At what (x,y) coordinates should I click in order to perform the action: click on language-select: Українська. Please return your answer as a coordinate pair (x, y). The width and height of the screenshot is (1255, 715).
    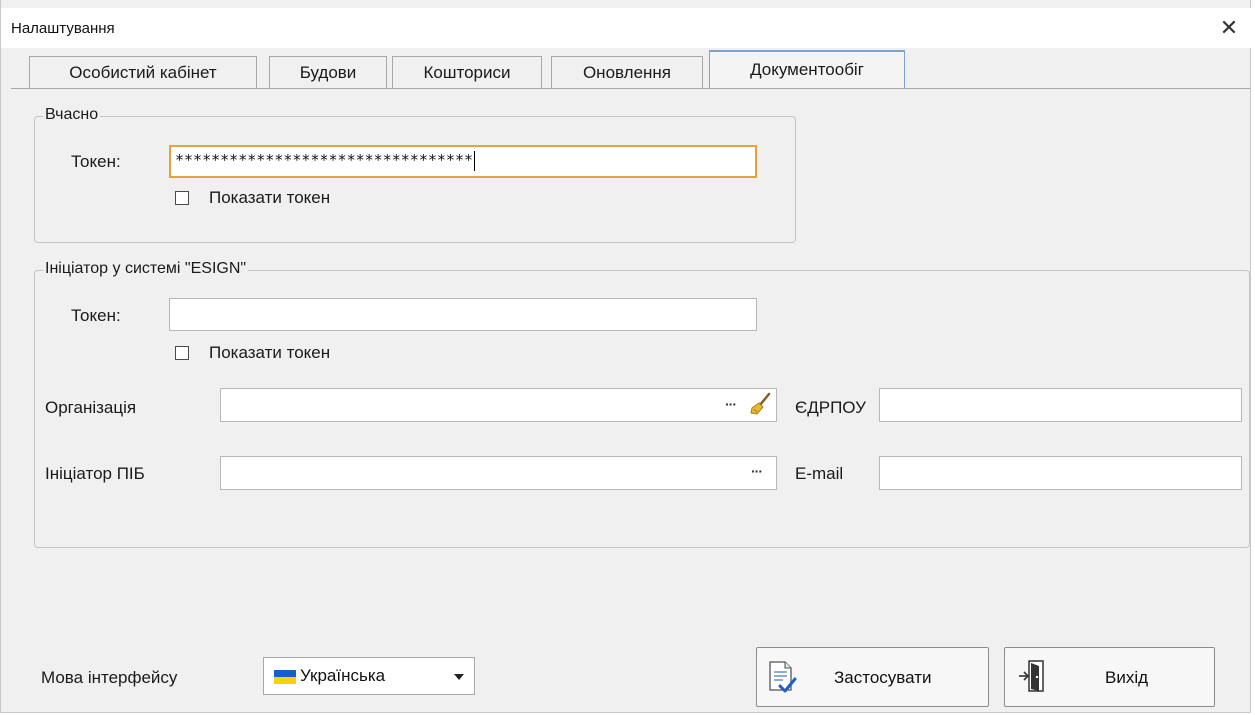
    Looking at the image, I should click on (369, 676).